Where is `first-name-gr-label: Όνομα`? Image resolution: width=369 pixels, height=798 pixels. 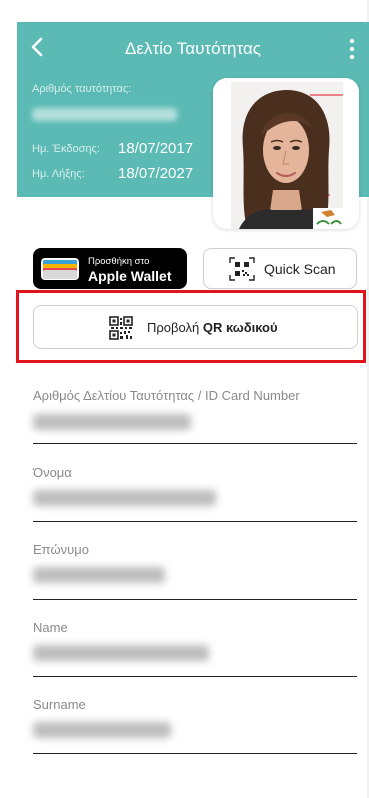
first-name-gr-label: Όνομα is located at coordinates (52, 472).